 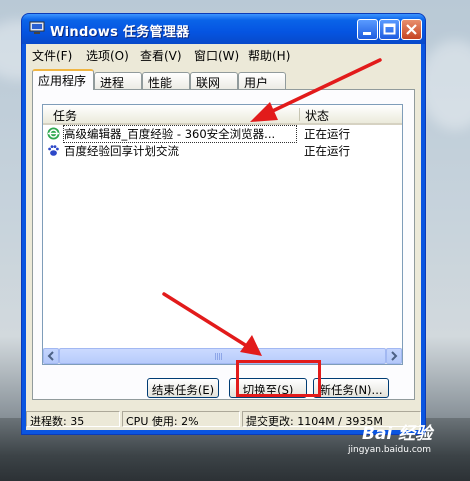 I want to click on chevron-left-icon, so click(x=50, y=356).